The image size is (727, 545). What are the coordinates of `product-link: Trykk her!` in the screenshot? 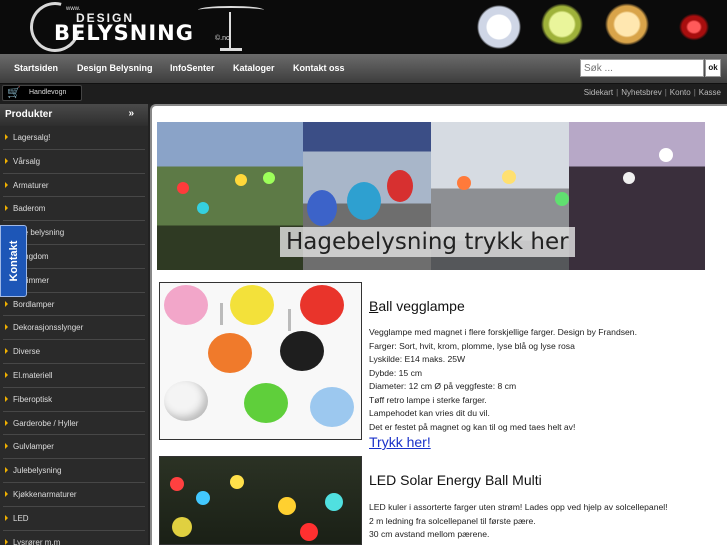 It's located at (400, 442).